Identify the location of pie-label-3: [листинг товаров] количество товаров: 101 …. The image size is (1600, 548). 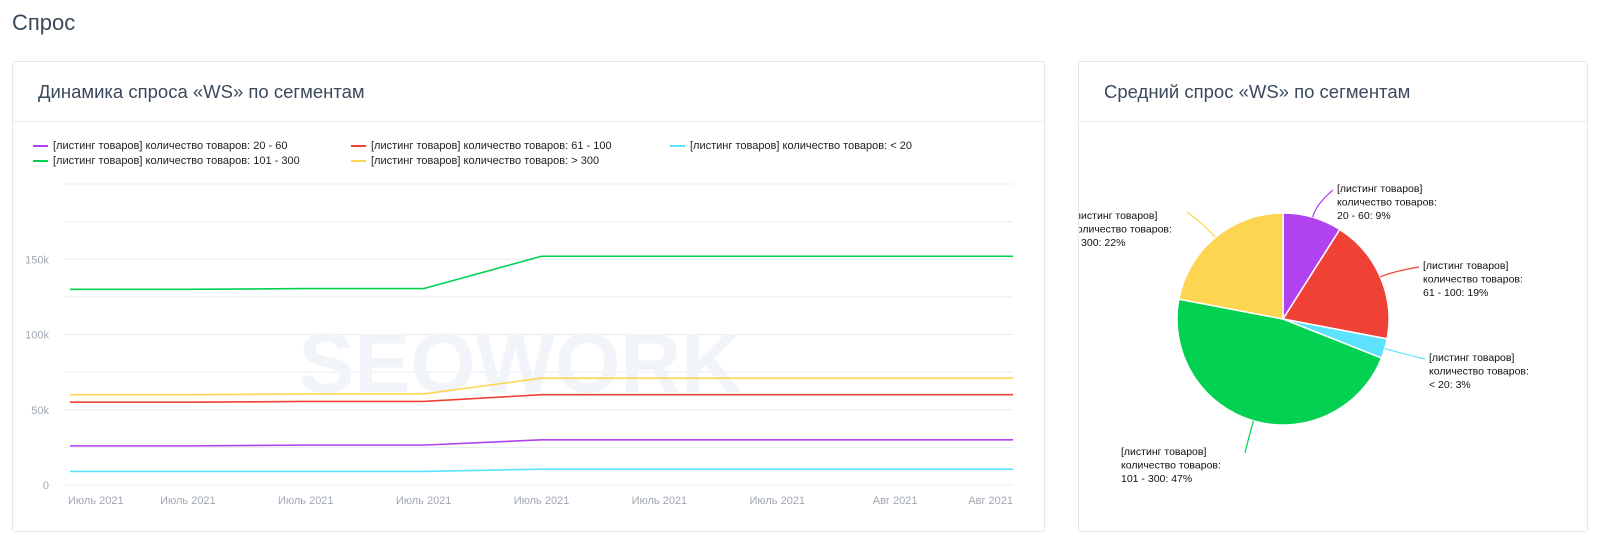
(1171, 465).